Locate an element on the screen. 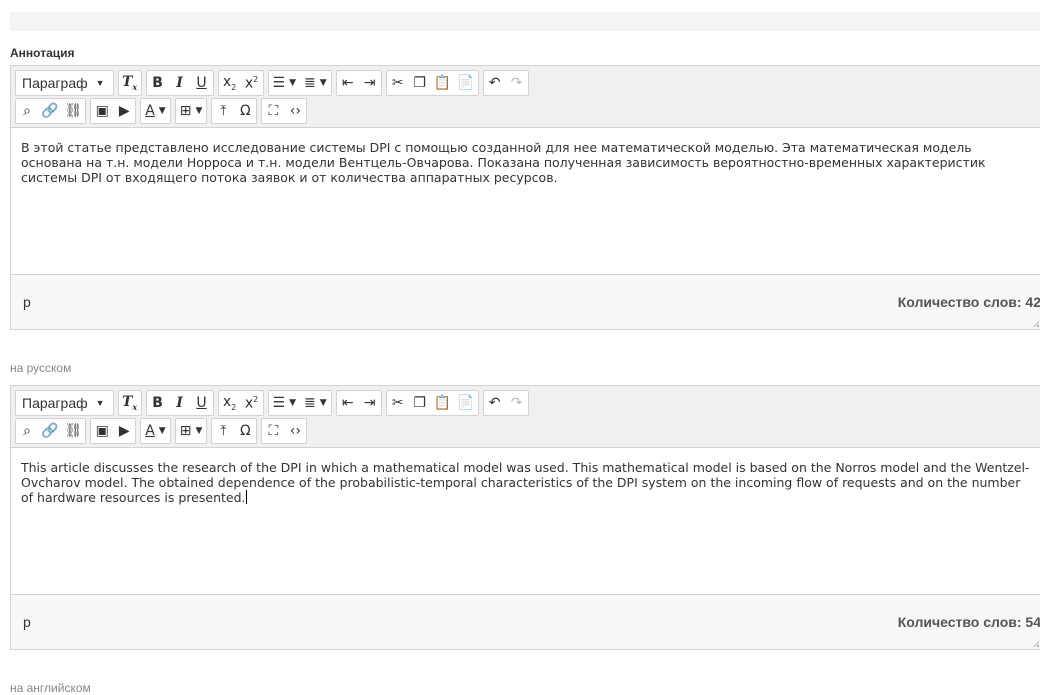 The image size is (1040, 695). format-select-label: Параграф is located at coordinates (55, 403).